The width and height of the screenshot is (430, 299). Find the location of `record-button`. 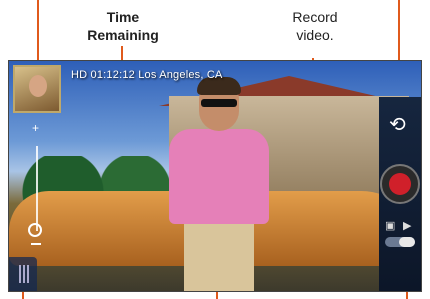

record-button is located at coordinates (400, 184).